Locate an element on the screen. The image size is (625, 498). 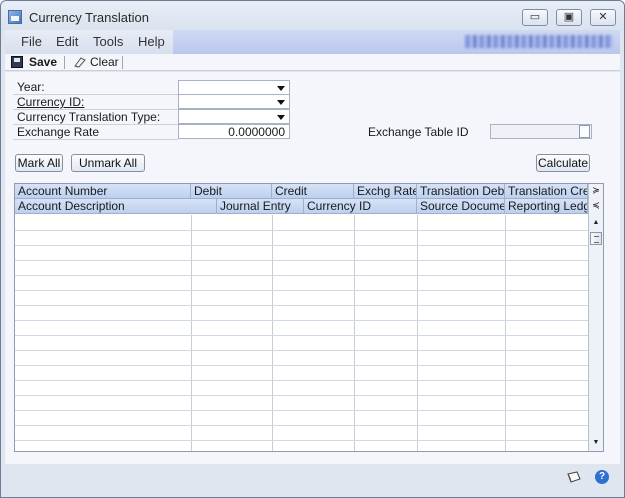
currency-id-dropdown is located at coordinates (234, 101).